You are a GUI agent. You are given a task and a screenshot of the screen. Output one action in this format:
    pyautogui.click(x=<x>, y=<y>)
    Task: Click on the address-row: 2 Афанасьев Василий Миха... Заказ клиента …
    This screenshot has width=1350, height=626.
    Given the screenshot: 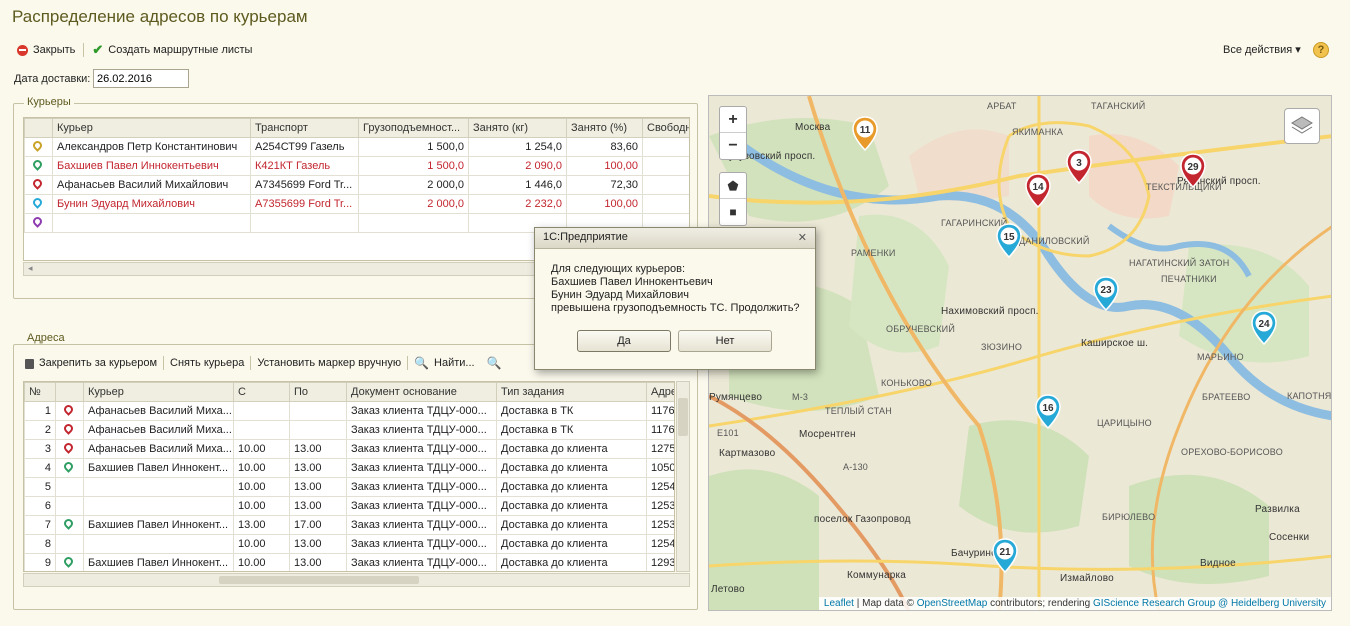 What is the action you would take?
    pyautogui.click(x=349, y=430)
    